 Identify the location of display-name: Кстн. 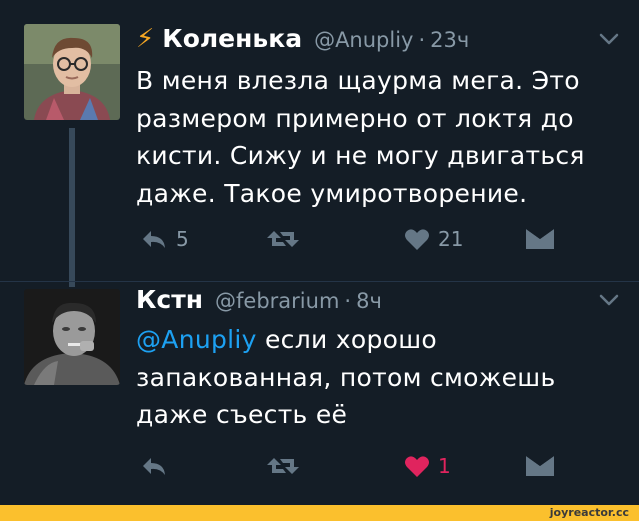
(169, 299).